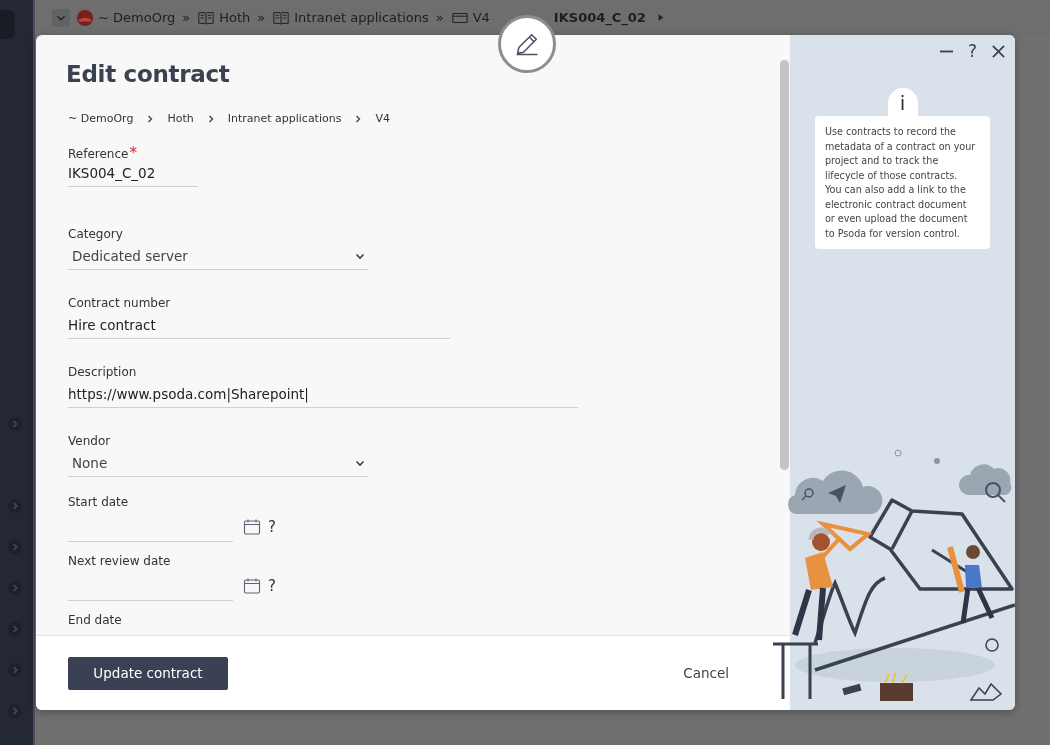  Describe the element at coordinates (98, 154) in the screenshot. I see `field-label: Reference` at that location.